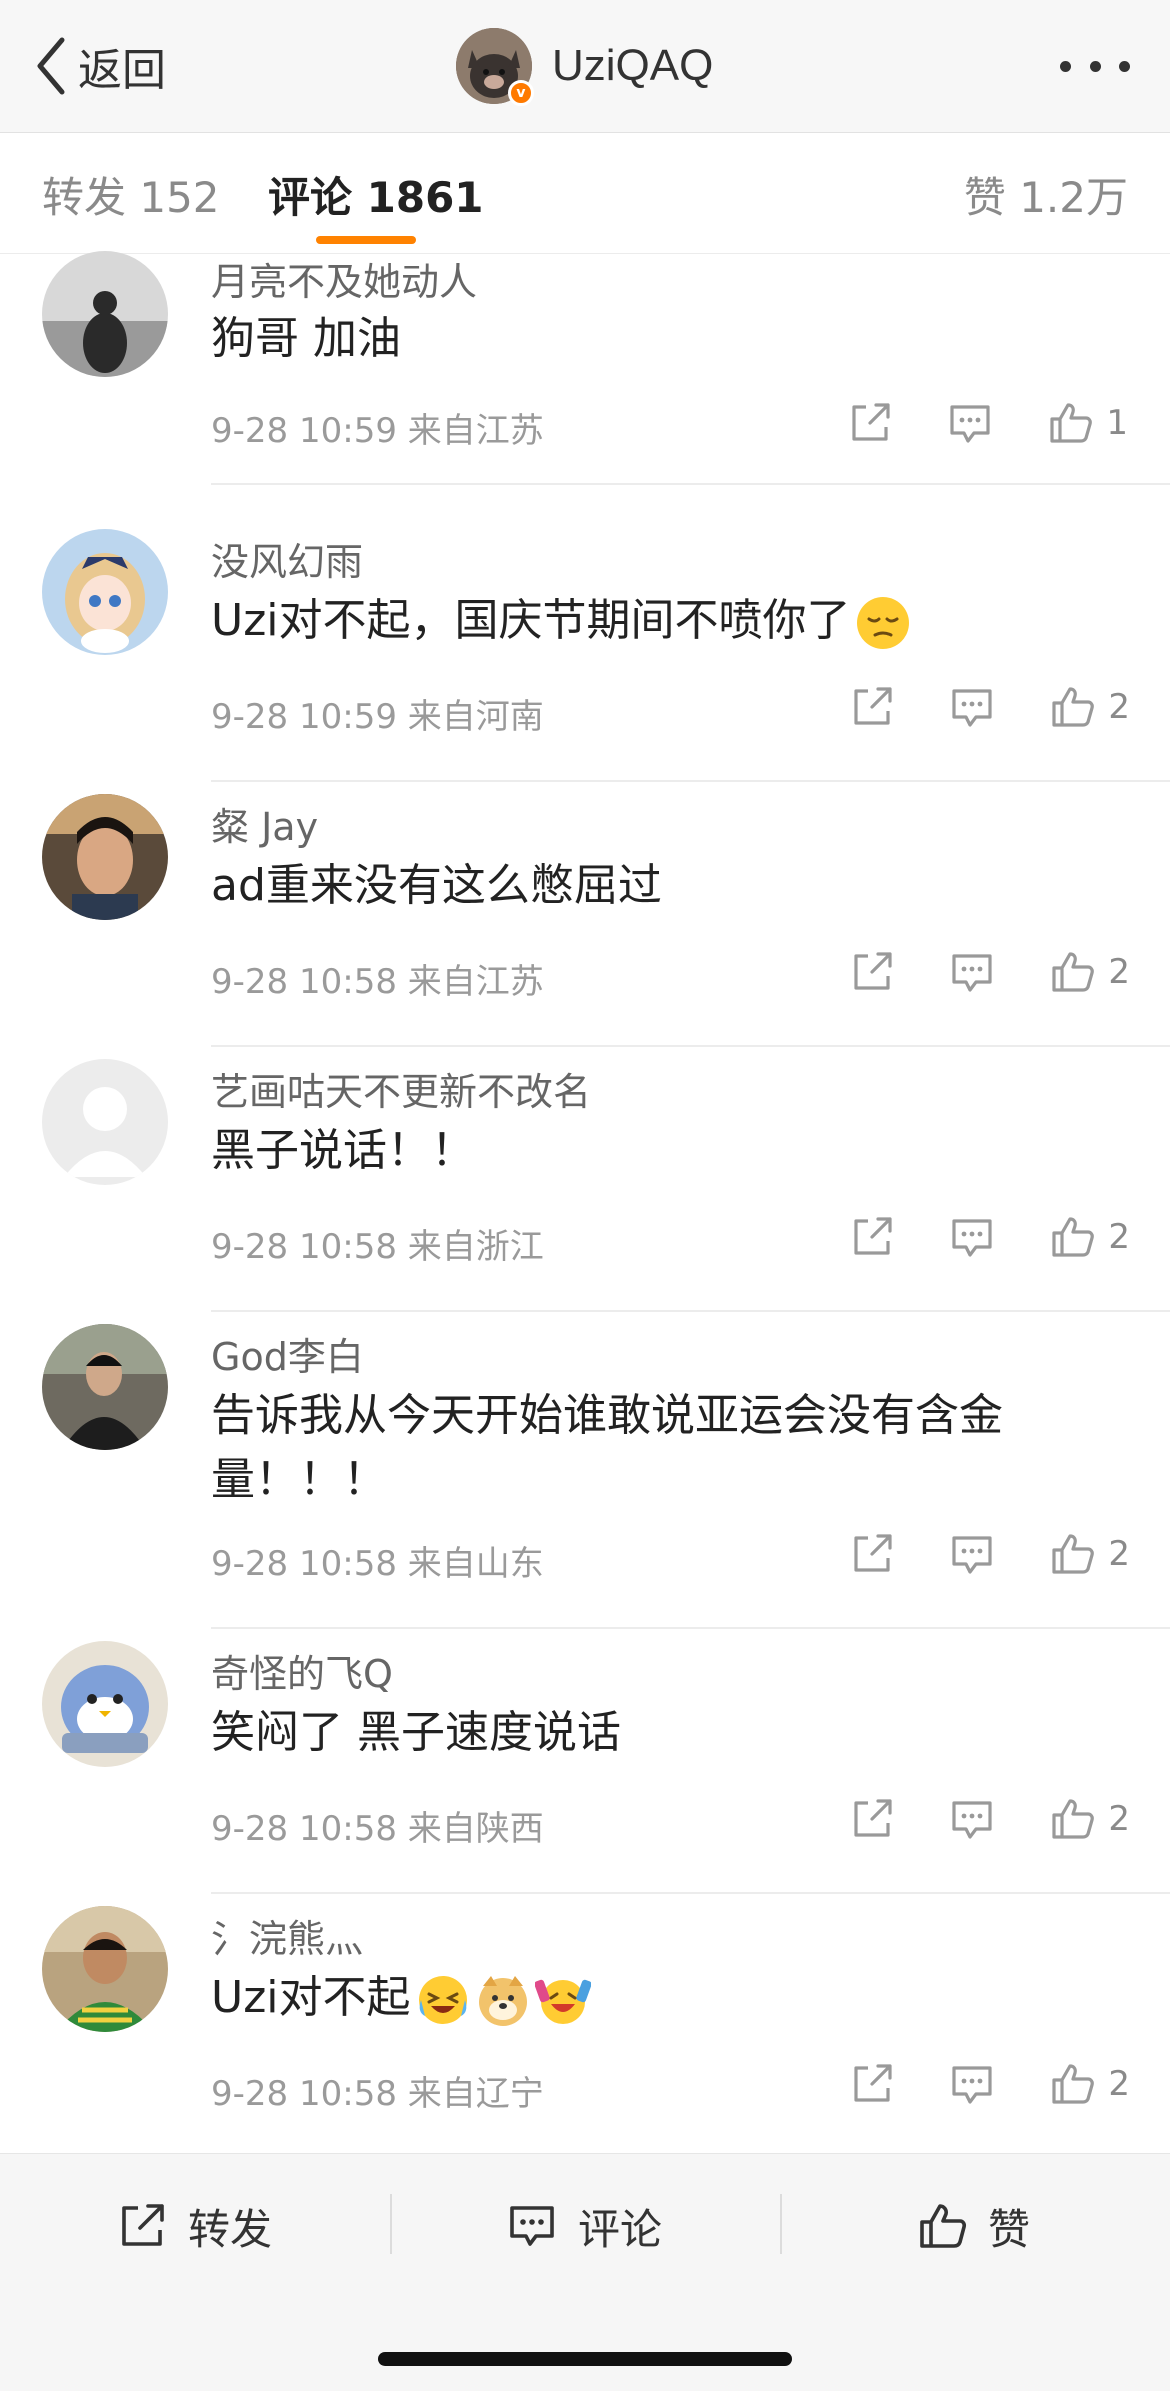 This screenshot has width=1170, height=2391. Describe the element at coordinates (661, 1998) in the screenshot. I see `comment-text: Uzi对不起` at that location.